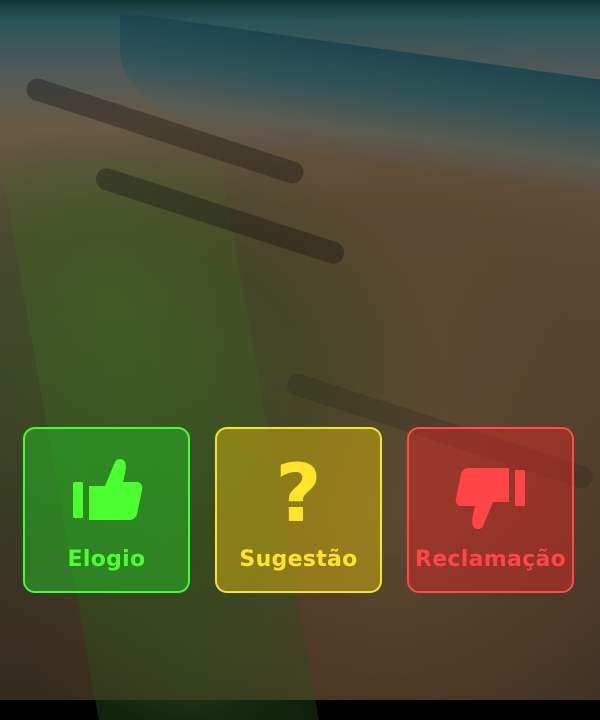  I want to click on elogio-button: Elogio, so click(106, 510).